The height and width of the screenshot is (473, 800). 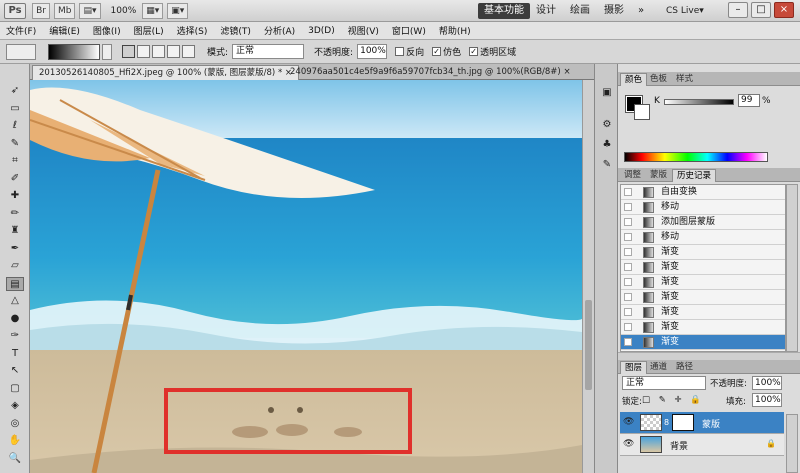 What do you see at coordinates (235, 30) in the screenshot?
I see `menu-filter: 滤镜(T)` at bounding box center [235, 30].